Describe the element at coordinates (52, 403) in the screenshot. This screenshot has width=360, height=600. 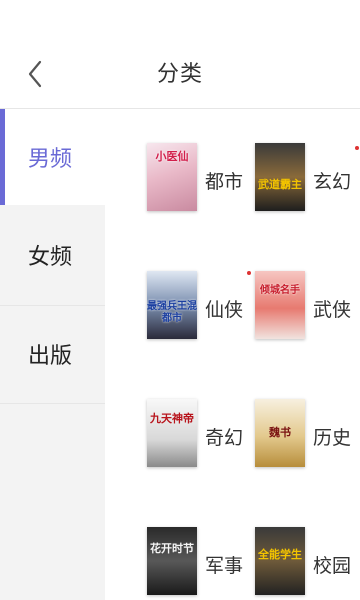
I see `sidebar-divider` at that location.